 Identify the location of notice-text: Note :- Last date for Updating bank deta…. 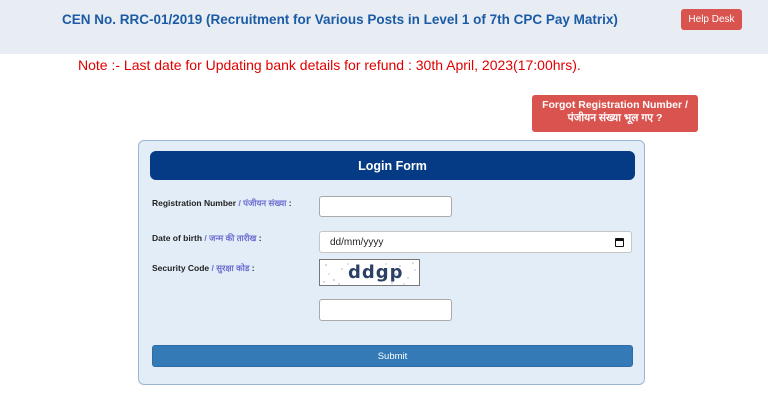
(329, 65).